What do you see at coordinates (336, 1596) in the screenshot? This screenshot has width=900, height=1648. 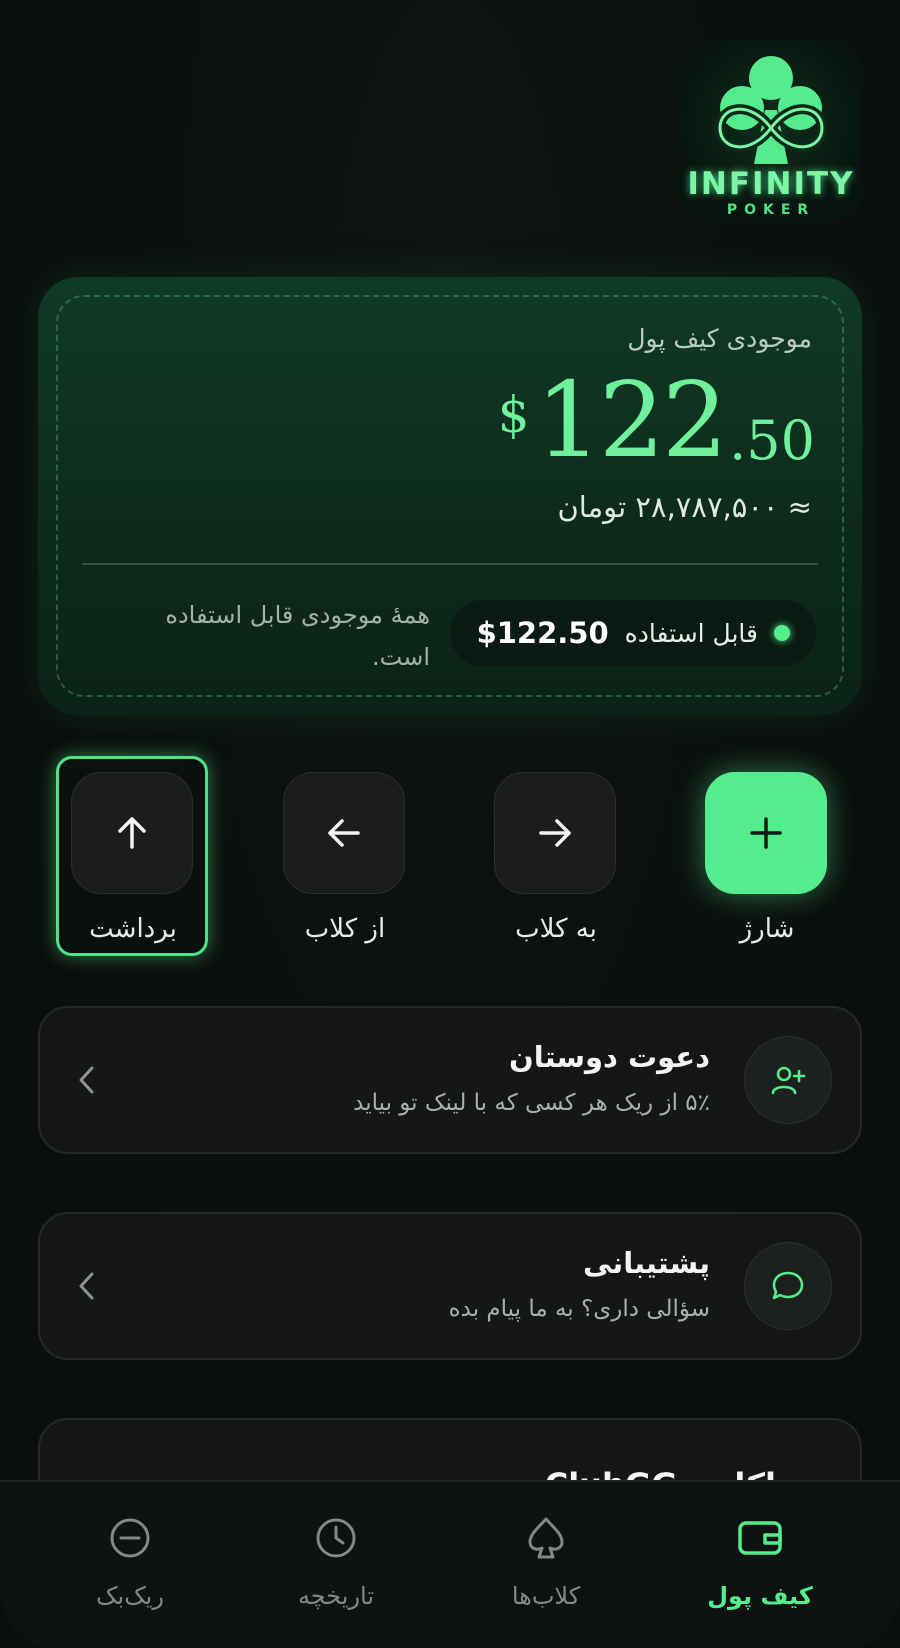 I see `nav-history-label: تاریخچه` at bounding box center [336, 1596].